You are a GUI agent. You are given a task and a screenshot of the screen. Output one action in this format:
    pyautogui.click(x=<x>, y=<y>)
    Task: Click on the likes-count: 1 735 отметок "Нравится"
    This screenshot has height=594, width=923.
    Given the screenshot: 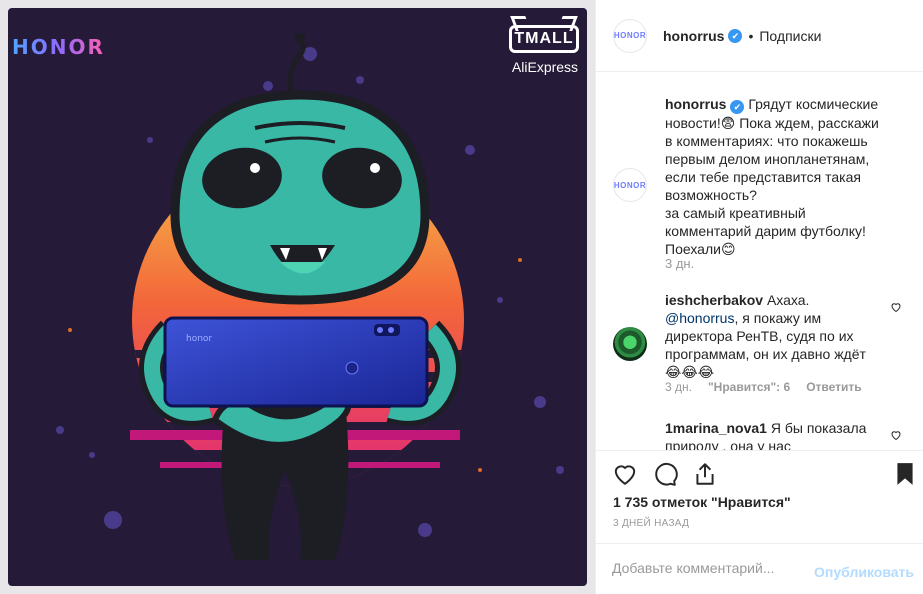 What is the action you would take?
    pyautogui.click(x=702, y=502)
    